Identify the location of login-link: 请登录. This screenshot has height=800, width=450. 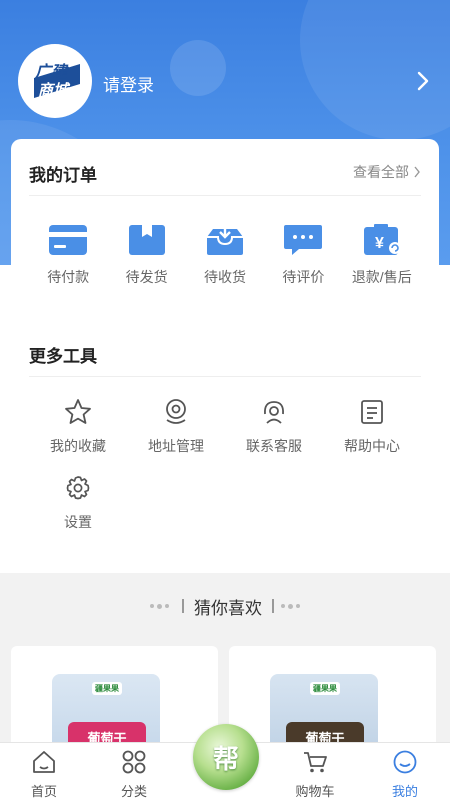
(128, 83).